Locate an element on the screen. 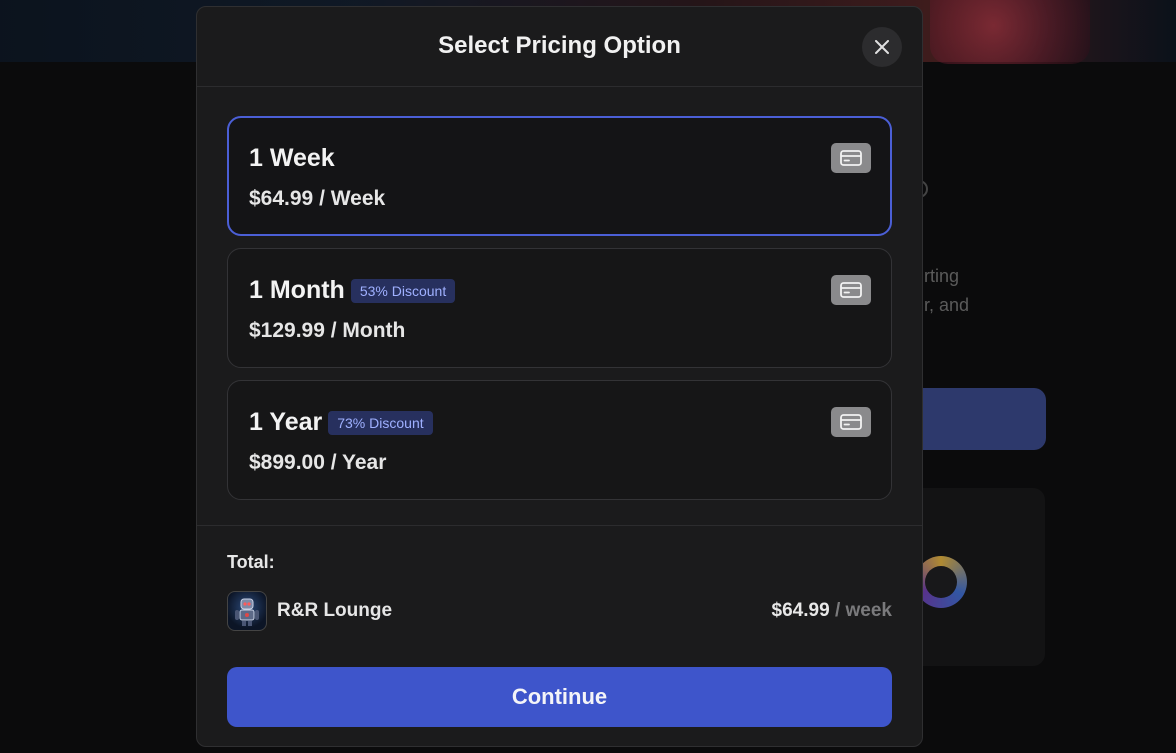 The height and width of the screenshot is (753, 1176). total-label: Total: is located at coordinates (251, 562).